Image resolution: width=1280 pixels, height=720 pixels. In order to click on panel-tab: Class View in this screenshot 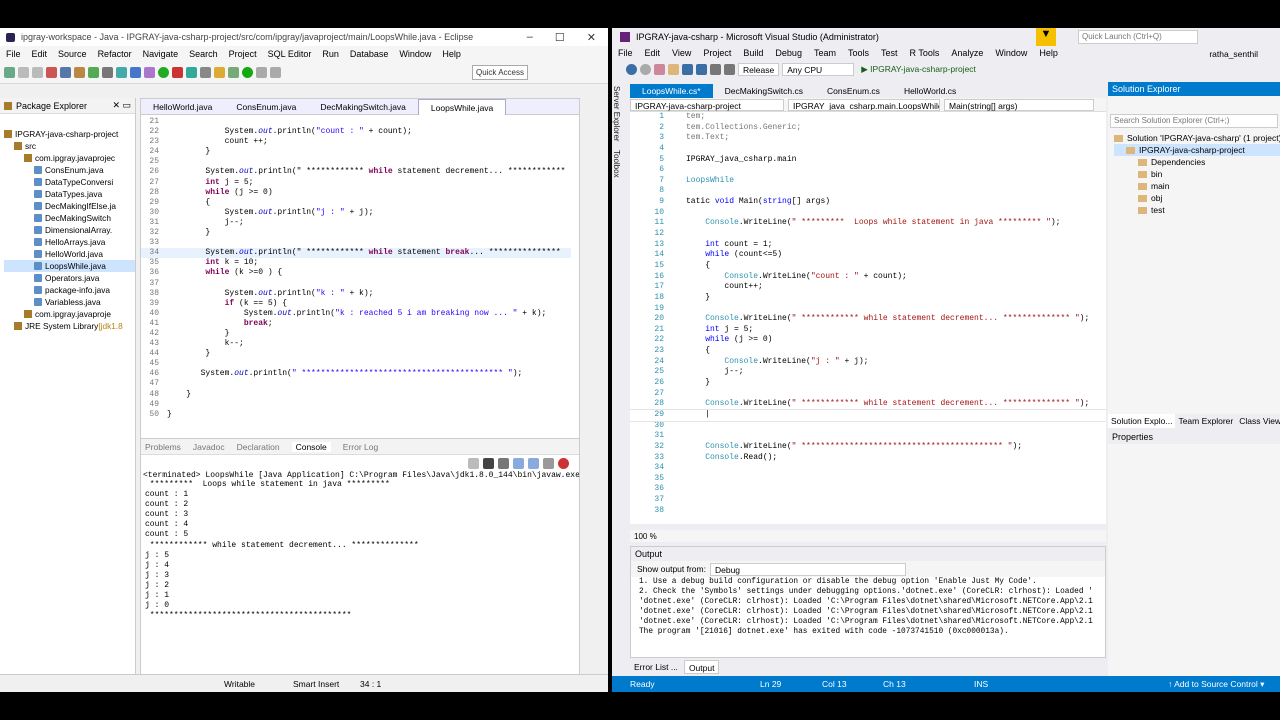, I will do `click(1258, 421)`.